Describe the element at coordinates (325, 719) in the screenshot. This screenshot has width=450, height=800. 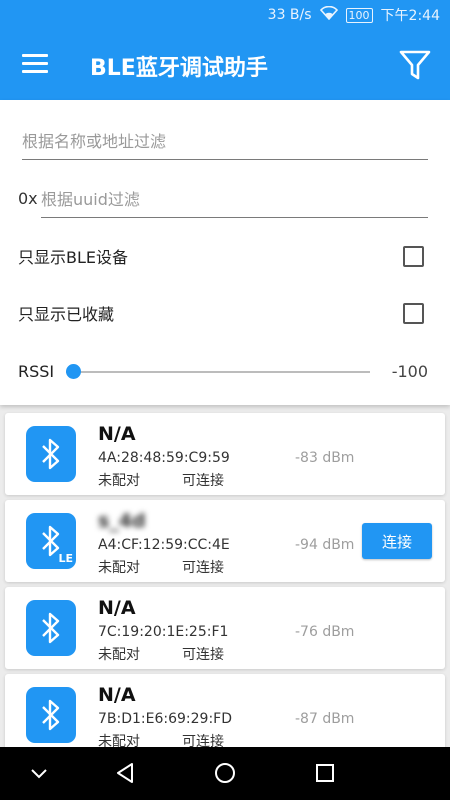
I see `device-rssi: -87 dBm` at that location.